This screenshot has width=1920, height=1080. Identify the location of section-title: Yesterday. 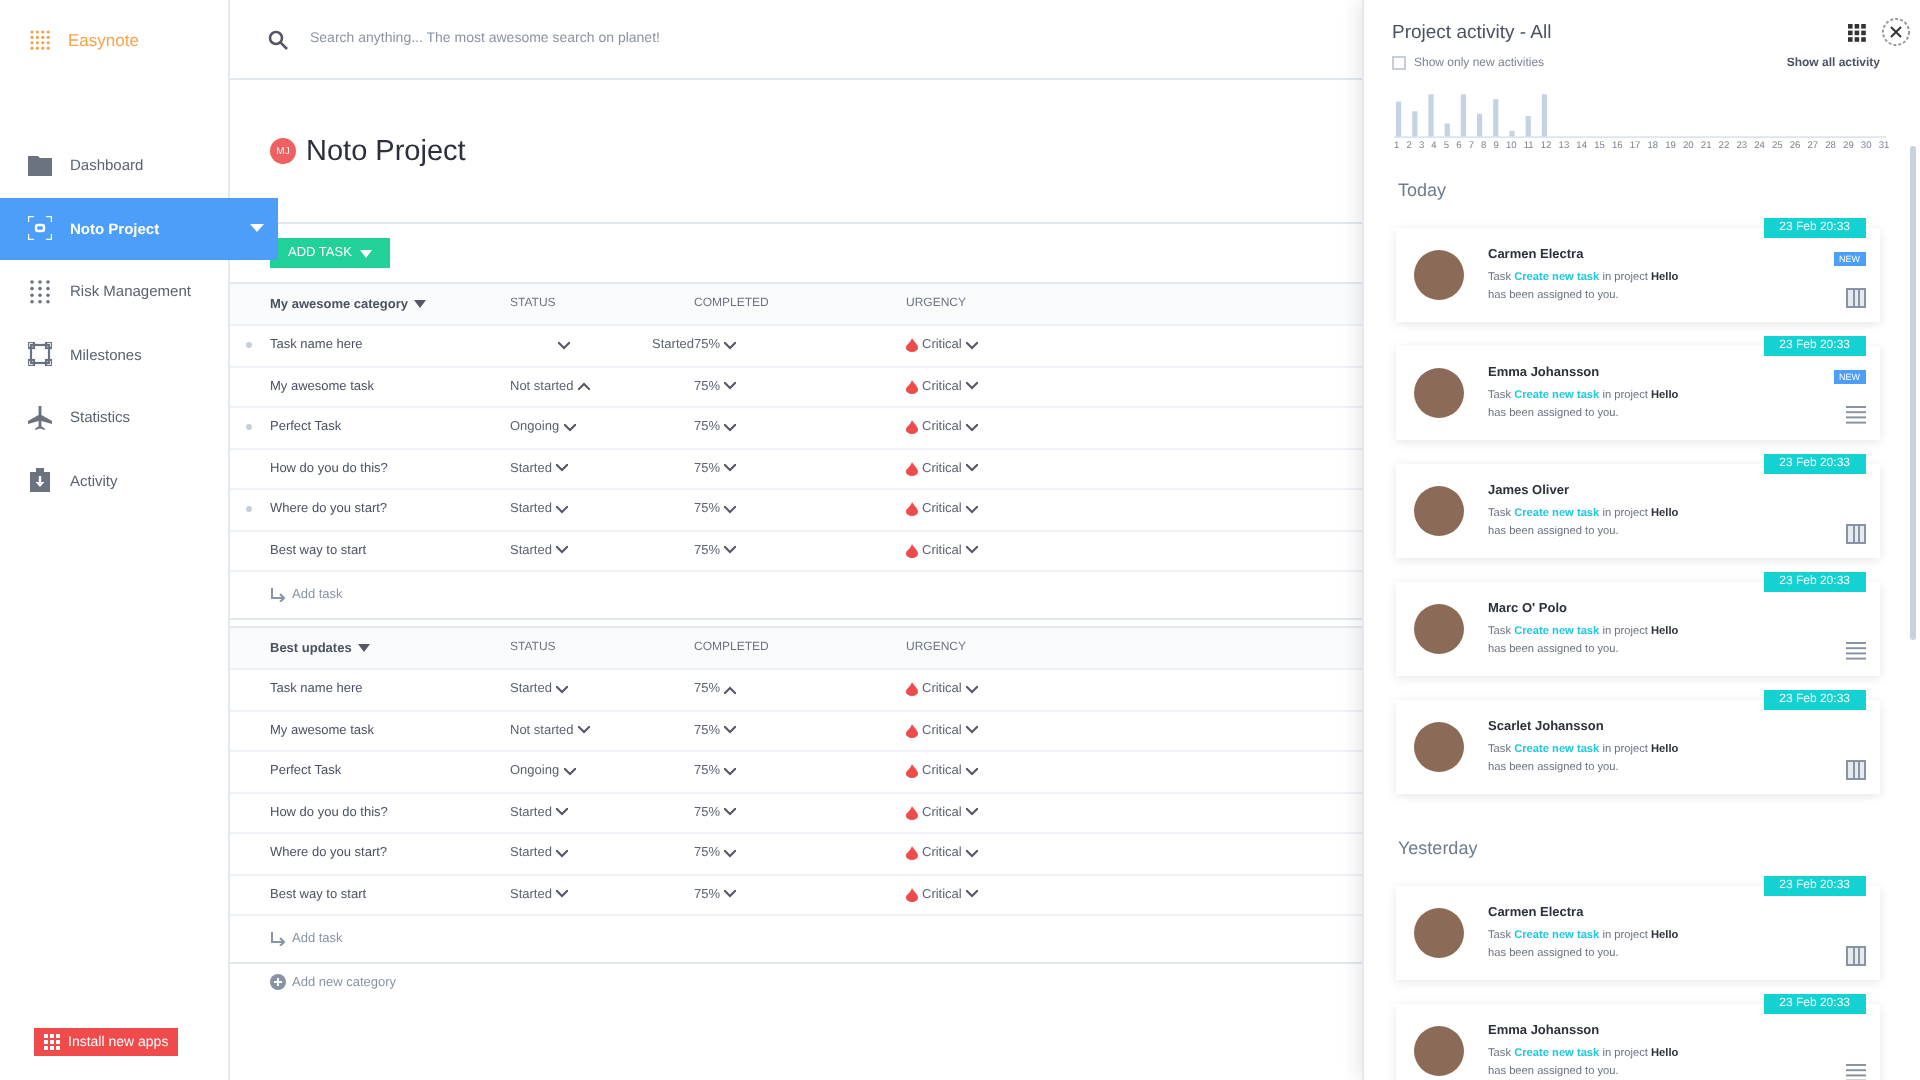
(1439, 848).